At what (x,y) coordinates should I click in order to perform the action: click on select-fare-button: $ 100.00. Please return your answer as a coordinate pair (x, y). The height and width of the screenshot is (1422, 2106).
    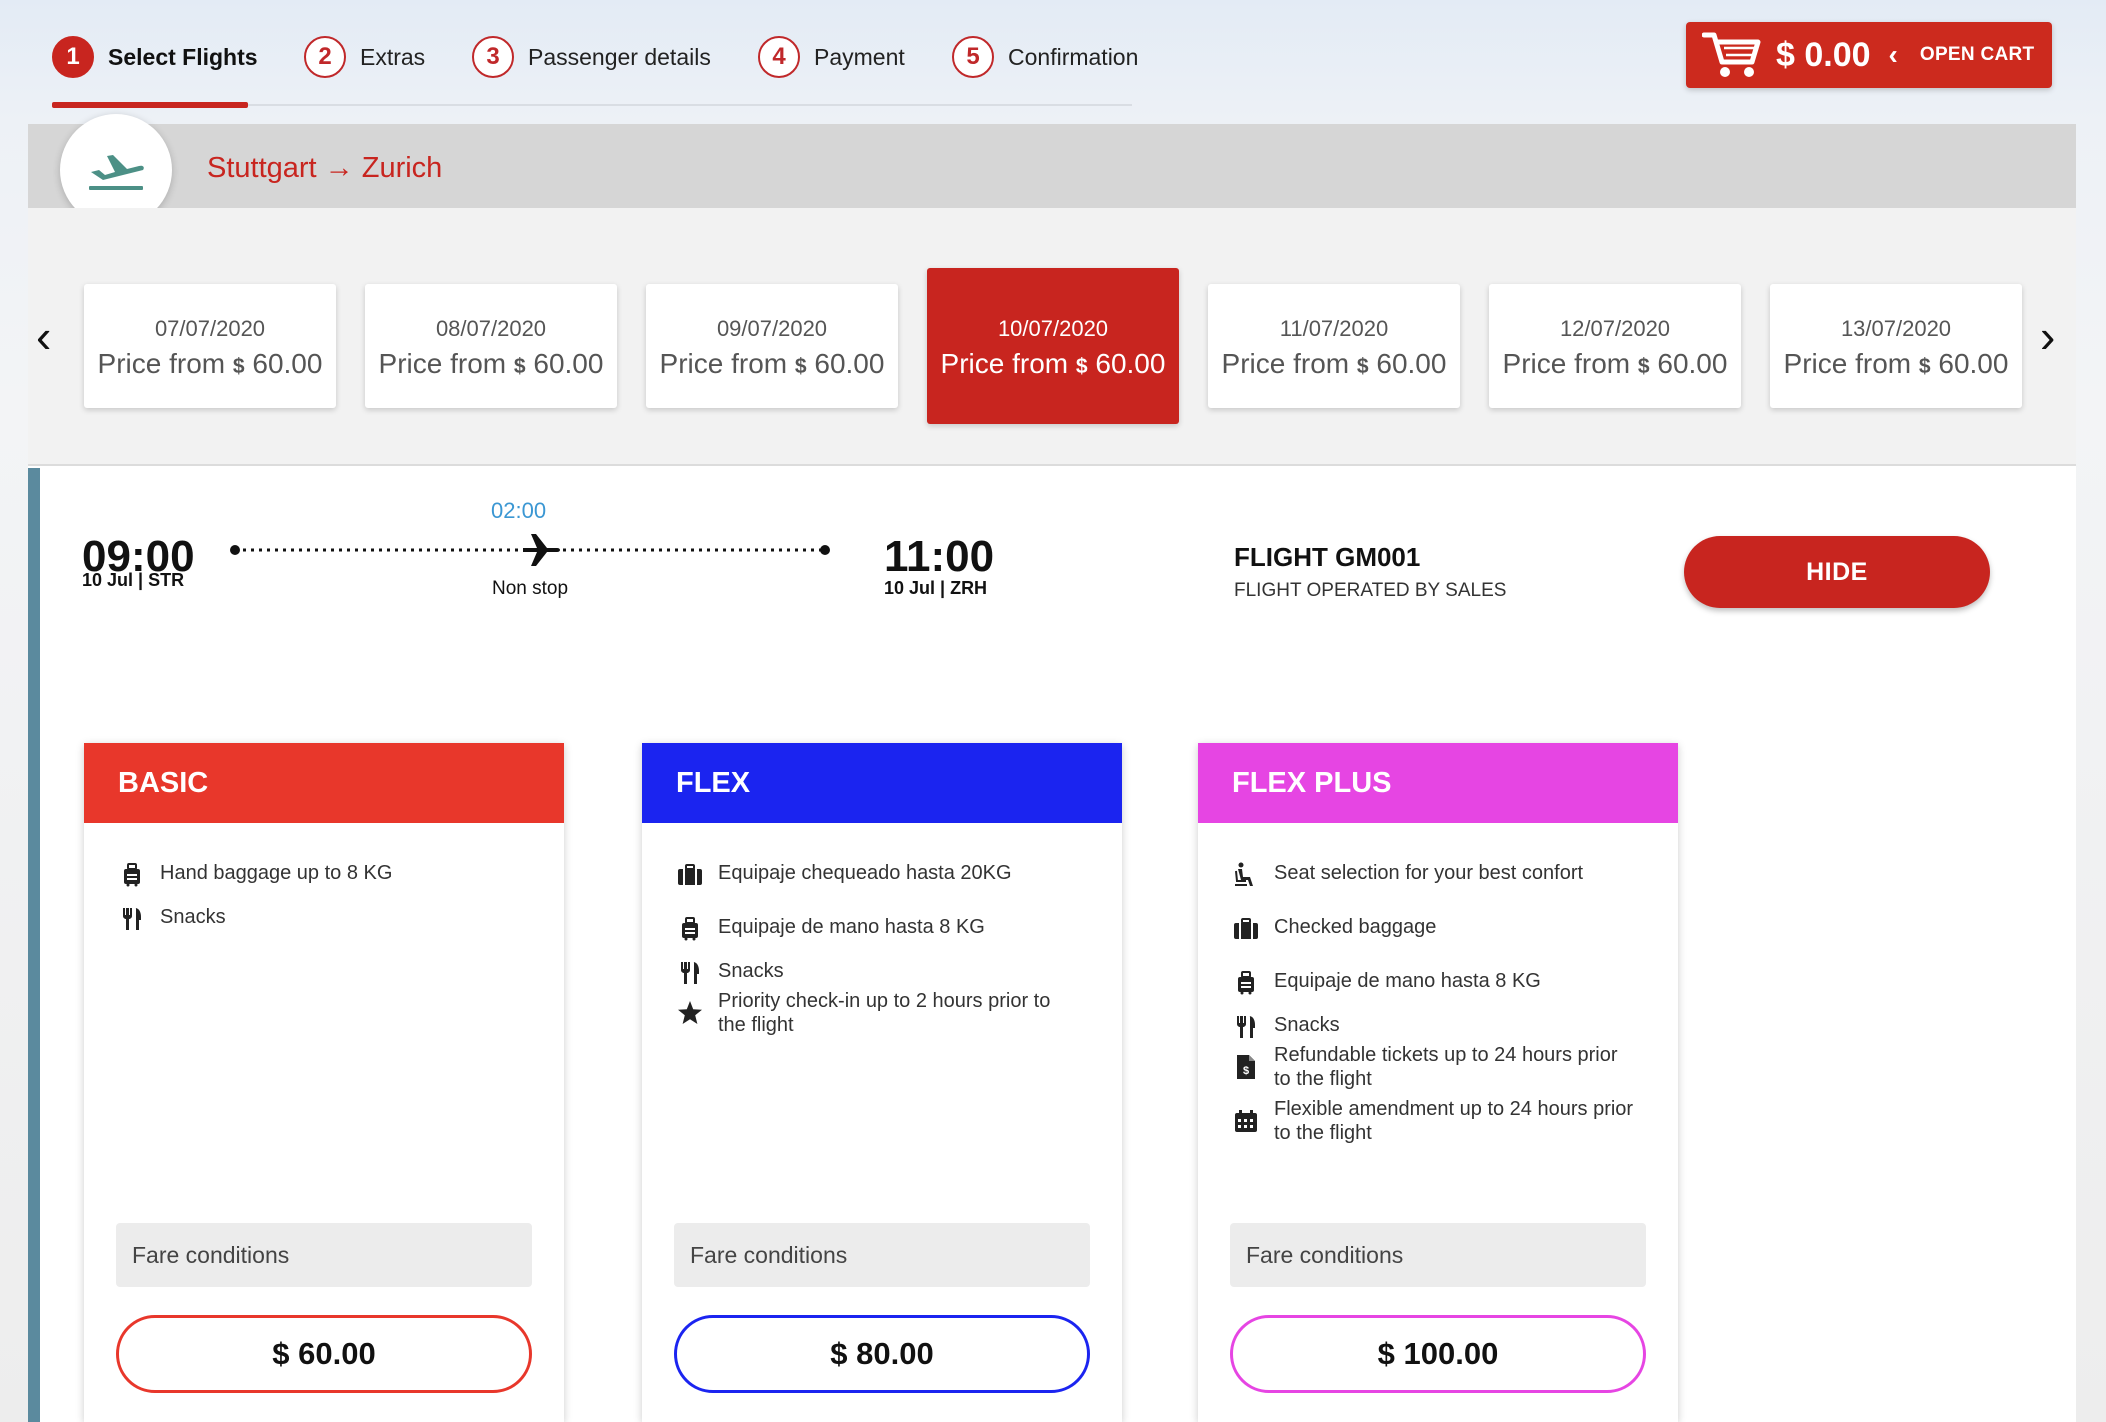
    Looking at the image, I should click on (1438, 1354).